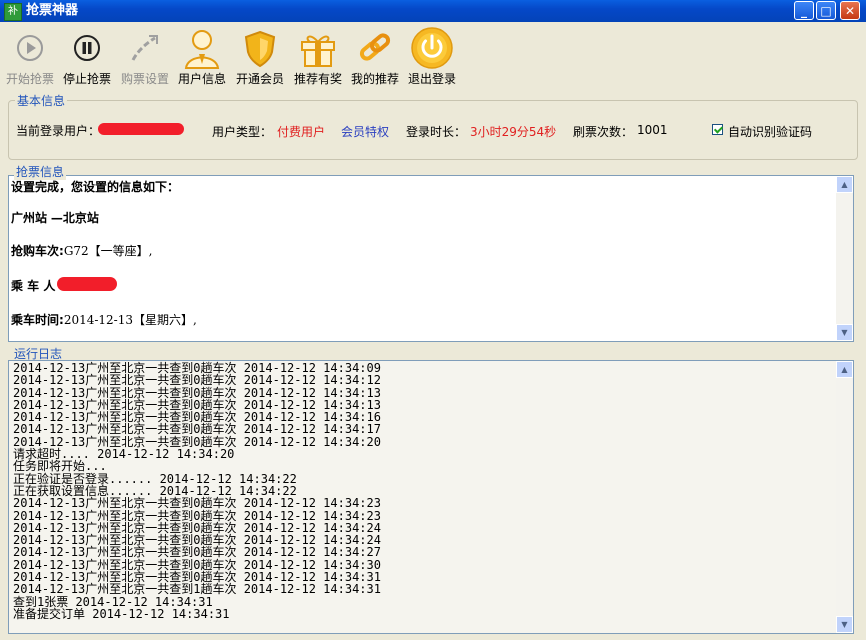  What do you see at coordinates (432, 48) in the screenshot?
I see `power-icon` at bounding box center [432, 48].